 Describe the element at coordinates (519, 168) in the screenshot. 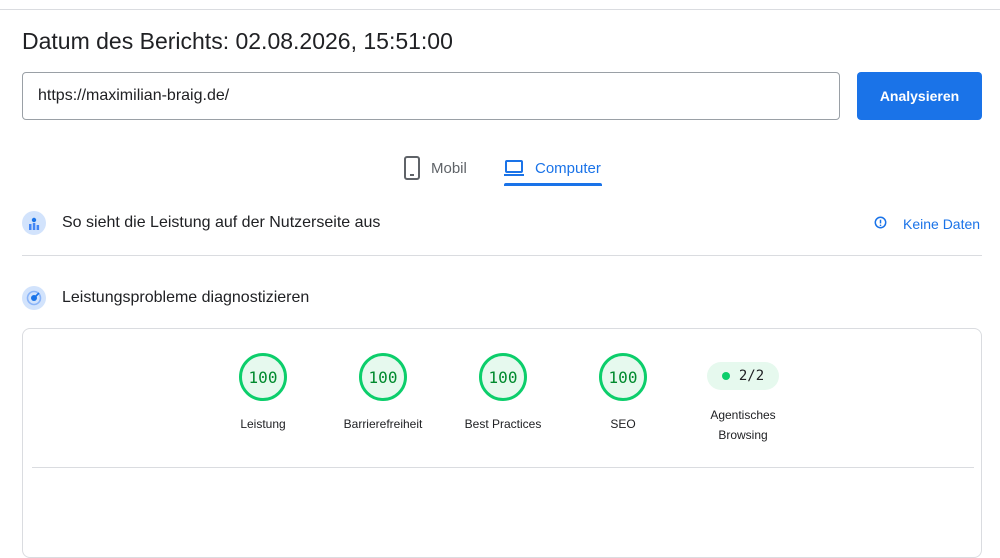

I see `laptop-icon` at that location.